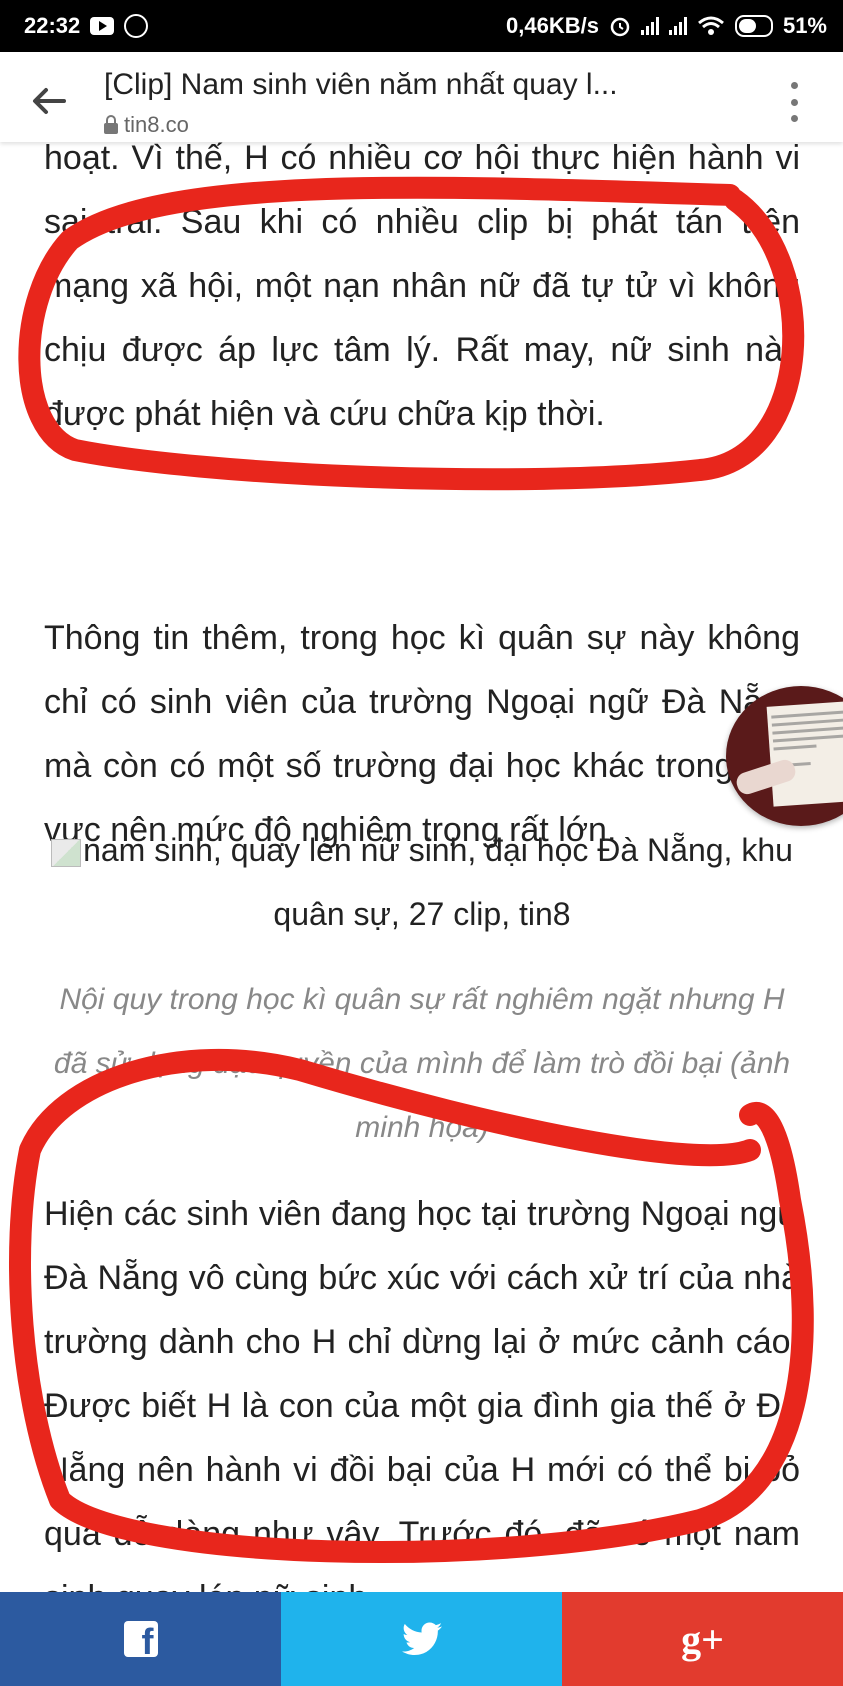 The image size is (843, 1686). Describe the element at coordinates (804, 25) in the screenshot. I see `battery-level: 51%` at that location.